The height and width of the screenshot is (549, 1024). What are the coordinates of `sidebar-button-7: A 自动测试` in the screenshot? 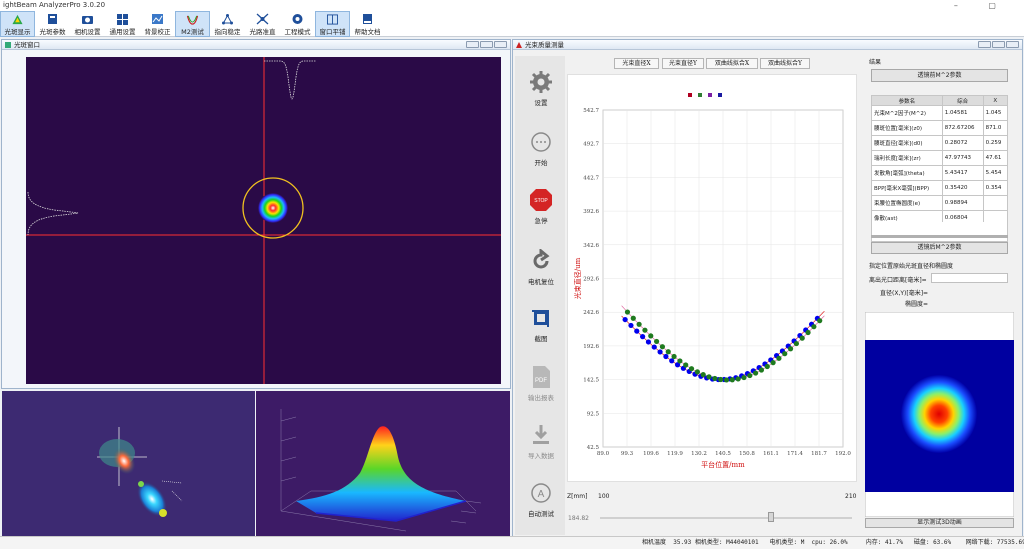 It's located at (541, 511).